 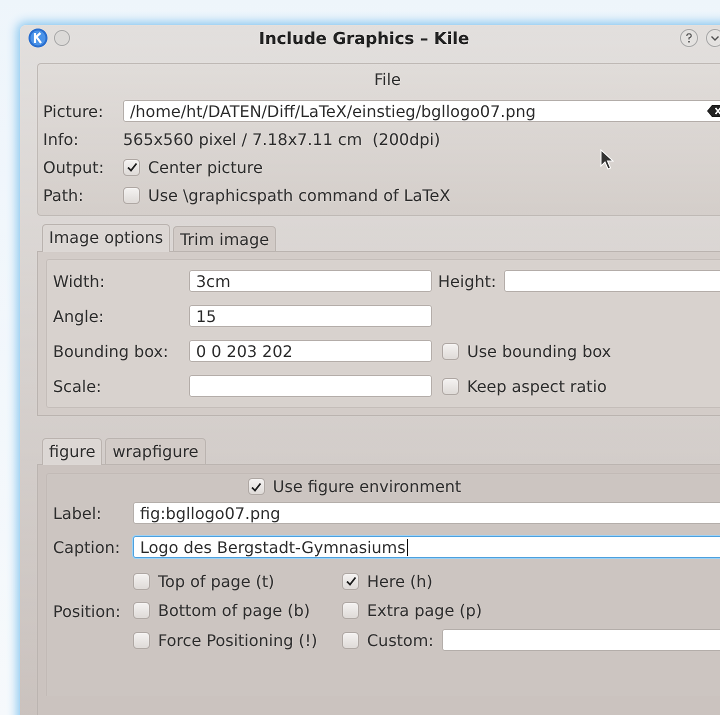 What do you see at coordinates (87, 547) in the screenshot?
I see `field-label: Caption:` at bounding box center [87, 547].